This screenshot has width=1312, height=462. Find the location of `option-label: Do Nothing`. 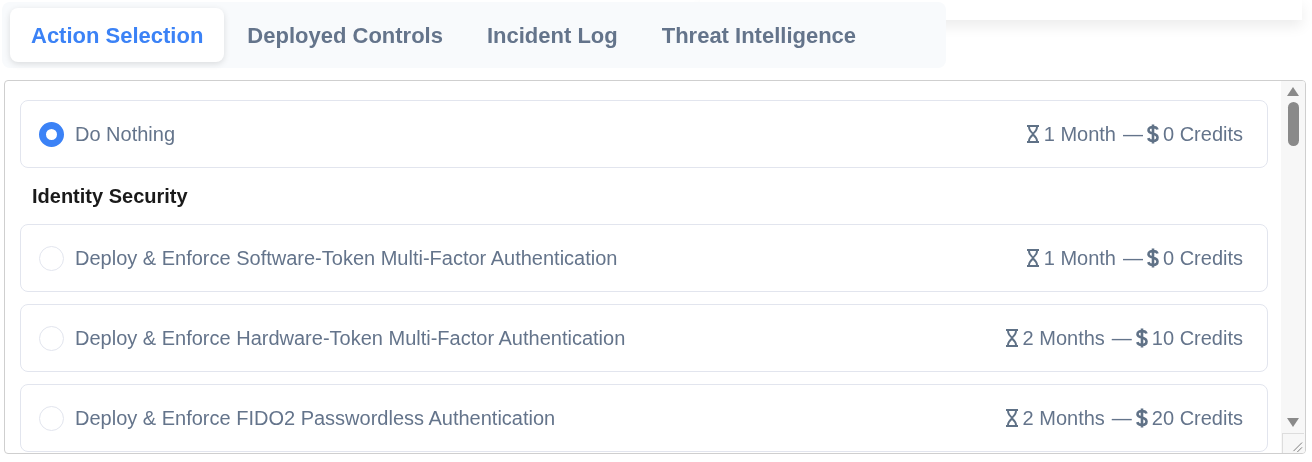

option-label: Do Nothing is located at coordinates (125, 134).